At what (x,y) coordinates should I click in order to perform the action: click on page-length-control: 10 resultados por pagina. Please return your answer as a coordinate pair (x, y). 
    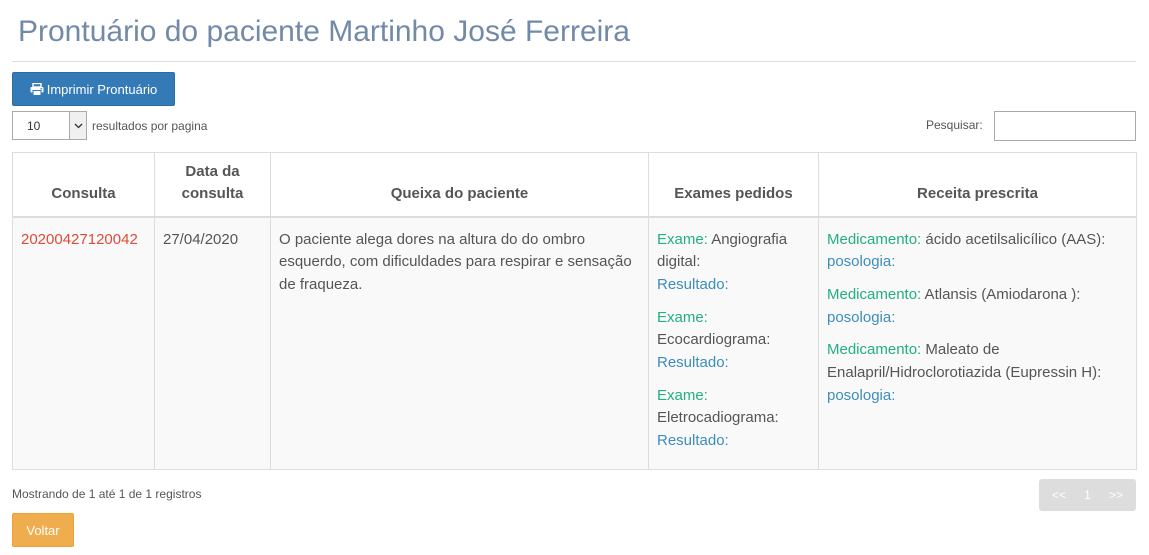
    Looking at the image, I should click on (109, 125).